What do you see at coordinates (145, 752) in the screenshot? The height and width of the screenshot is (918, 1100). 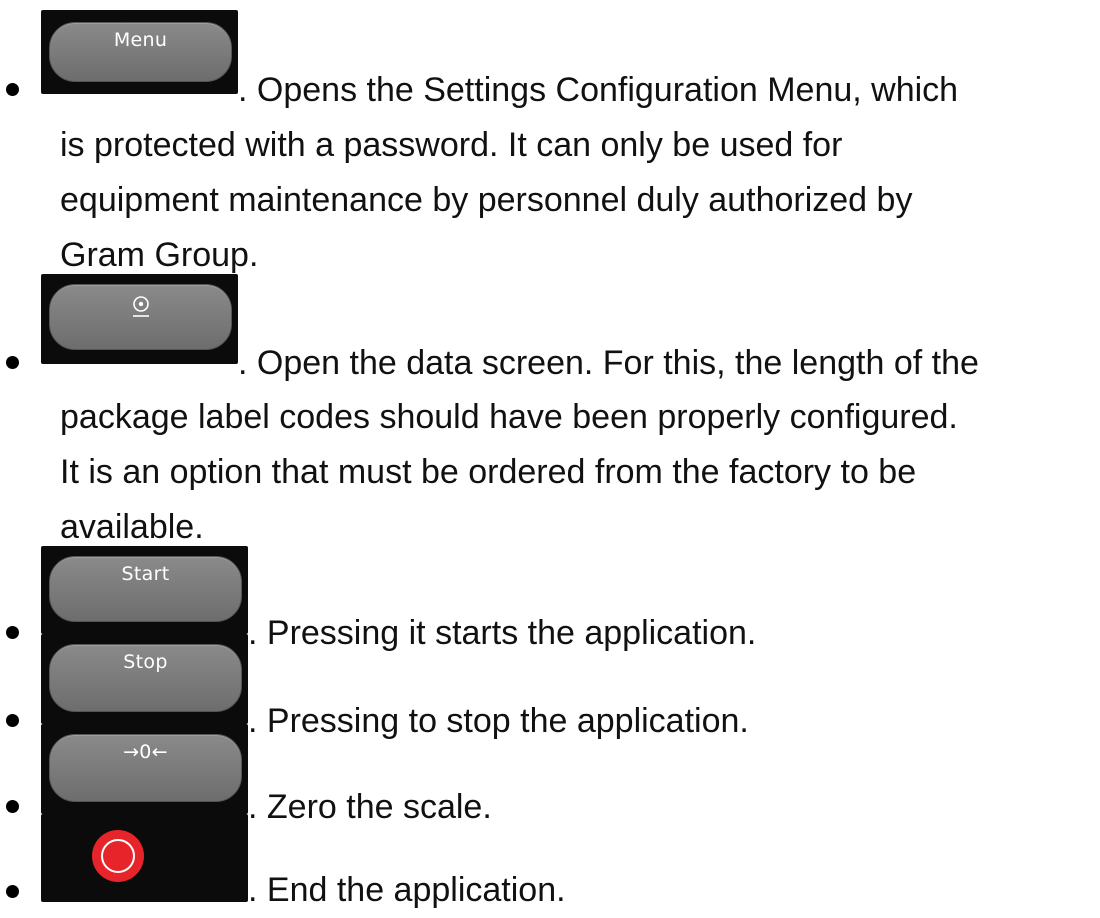 I see `zero-button-label: →0←` at bounding box center [145, 752].